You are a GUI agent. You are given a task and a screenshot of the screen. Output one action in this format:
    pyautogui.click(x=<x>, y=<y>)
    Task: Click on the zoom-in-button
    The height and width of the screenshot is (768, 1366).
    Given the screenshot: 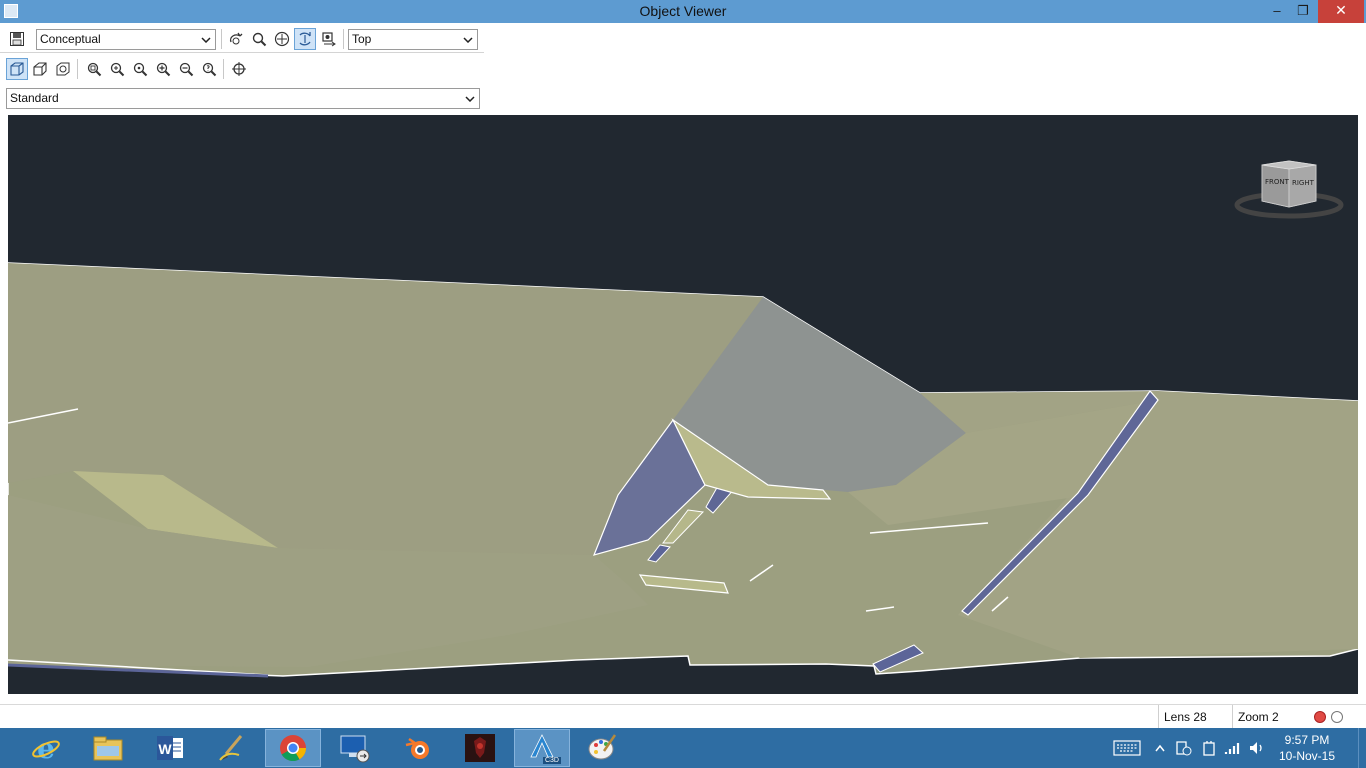 What is the action you would take?
    pyautogui.click(x=163, y=69)
    